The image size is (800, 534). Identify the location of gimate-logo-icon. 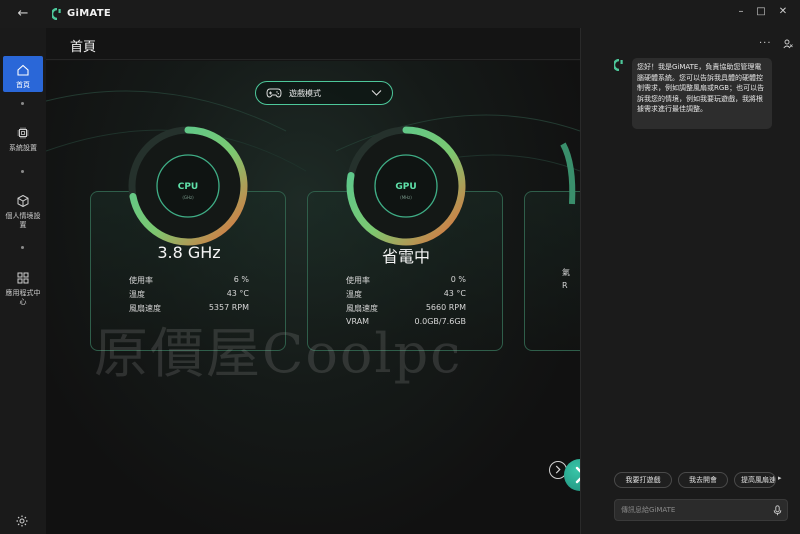
(56, 14).